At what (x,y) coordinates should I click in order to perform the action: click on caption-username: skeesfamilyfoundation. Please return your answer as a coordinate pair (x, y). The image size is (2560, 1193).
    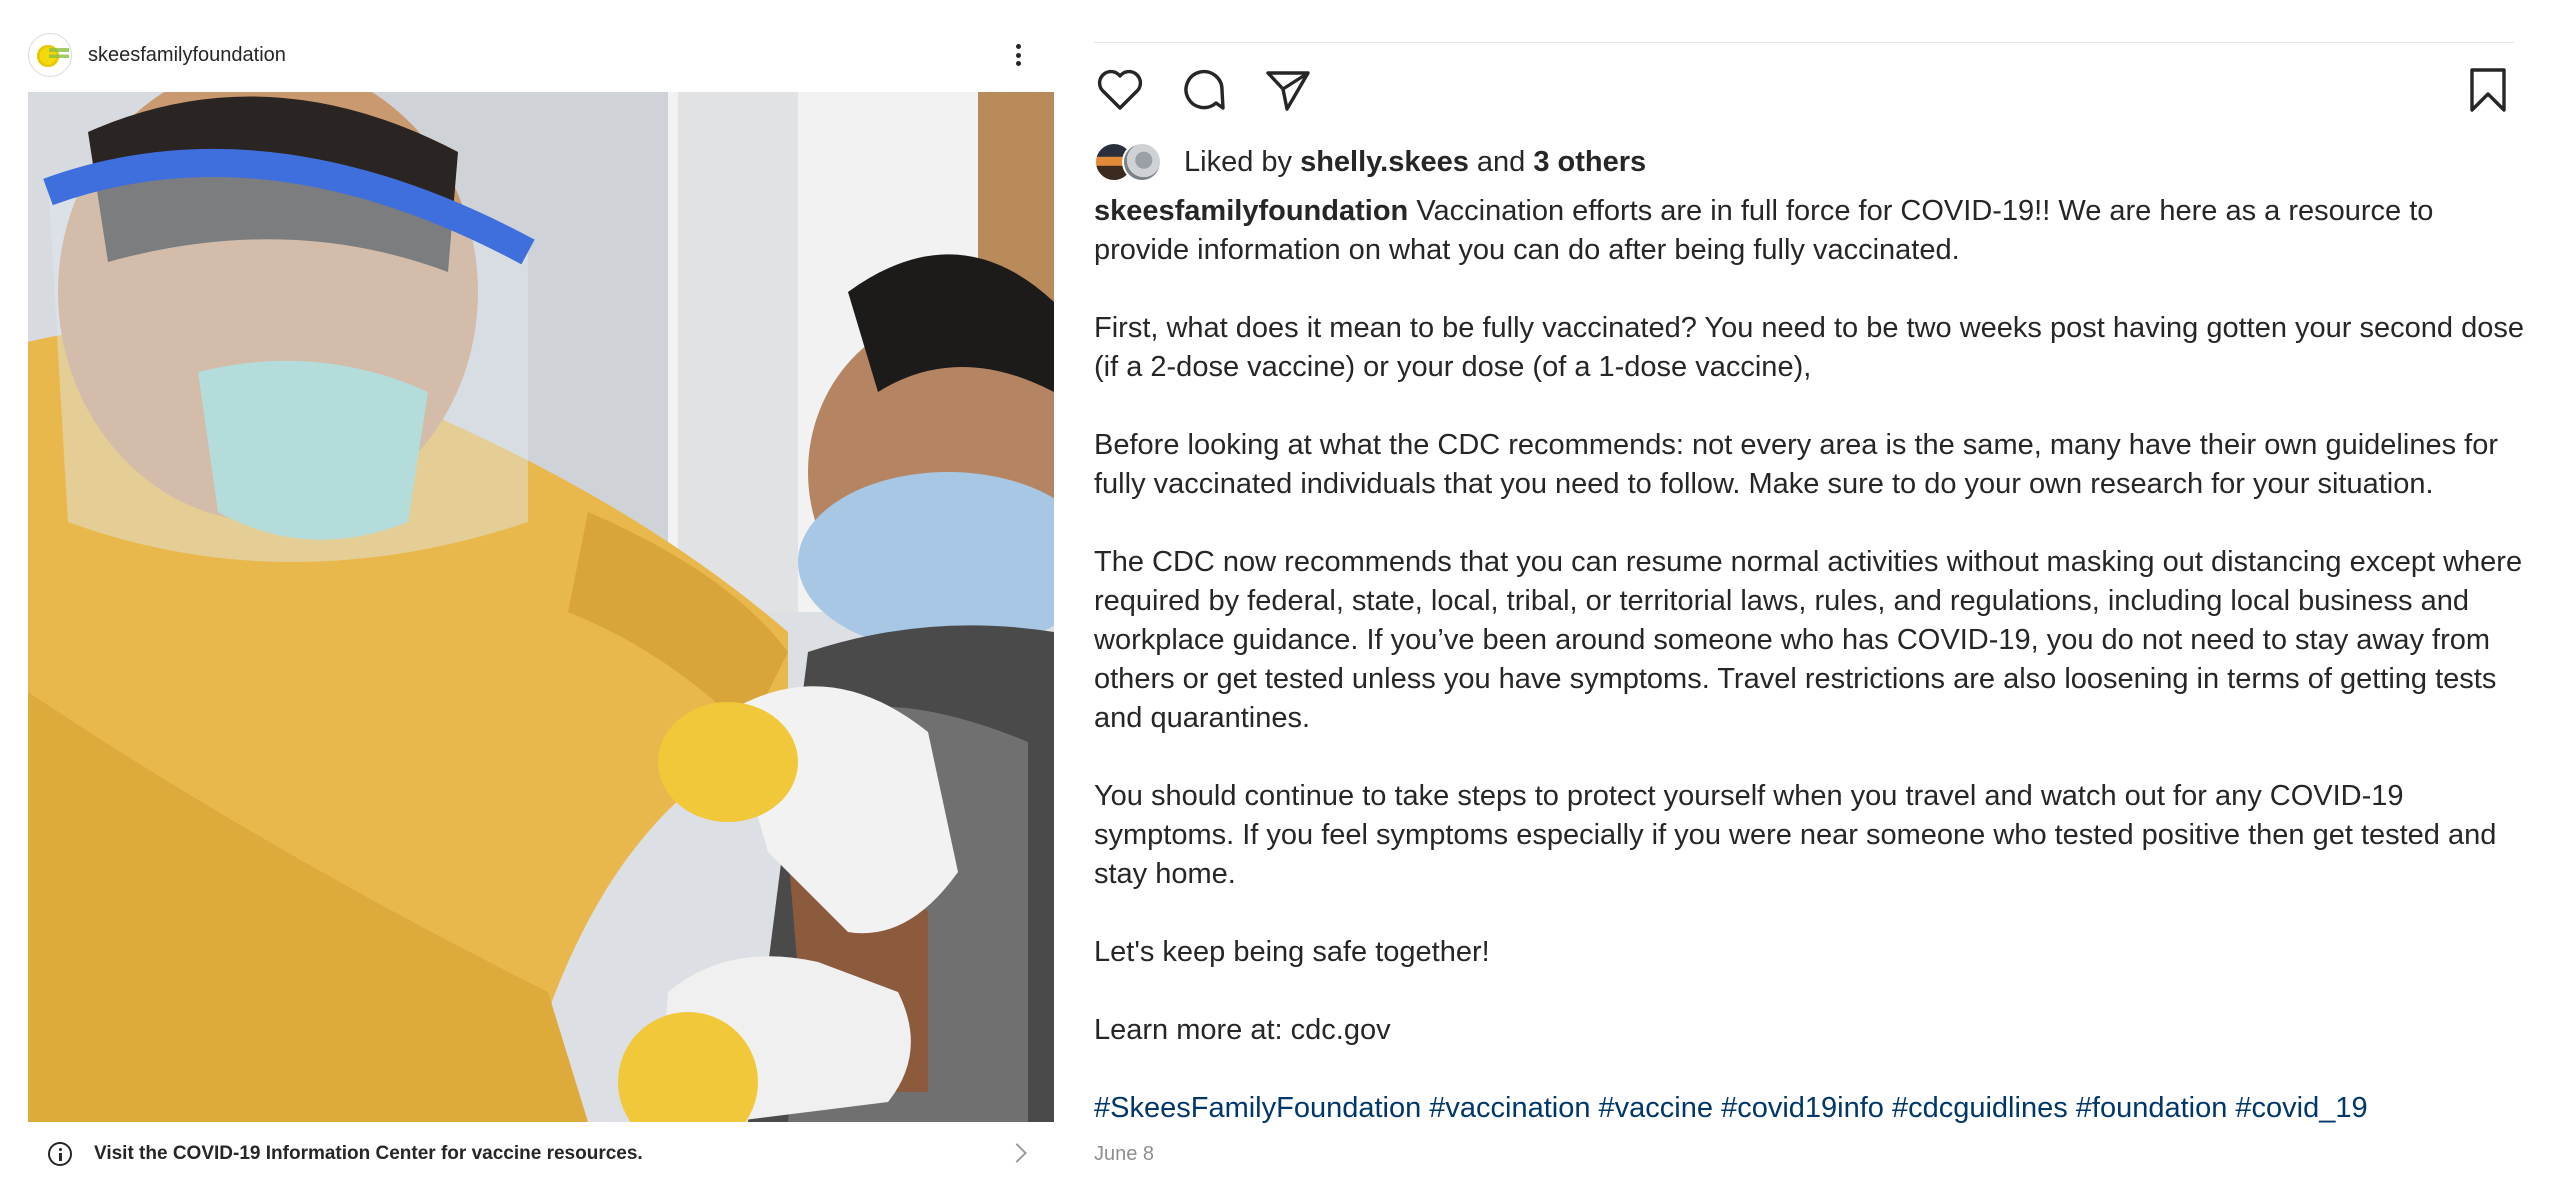
    Looking at the image, I should click on (1251, 211).